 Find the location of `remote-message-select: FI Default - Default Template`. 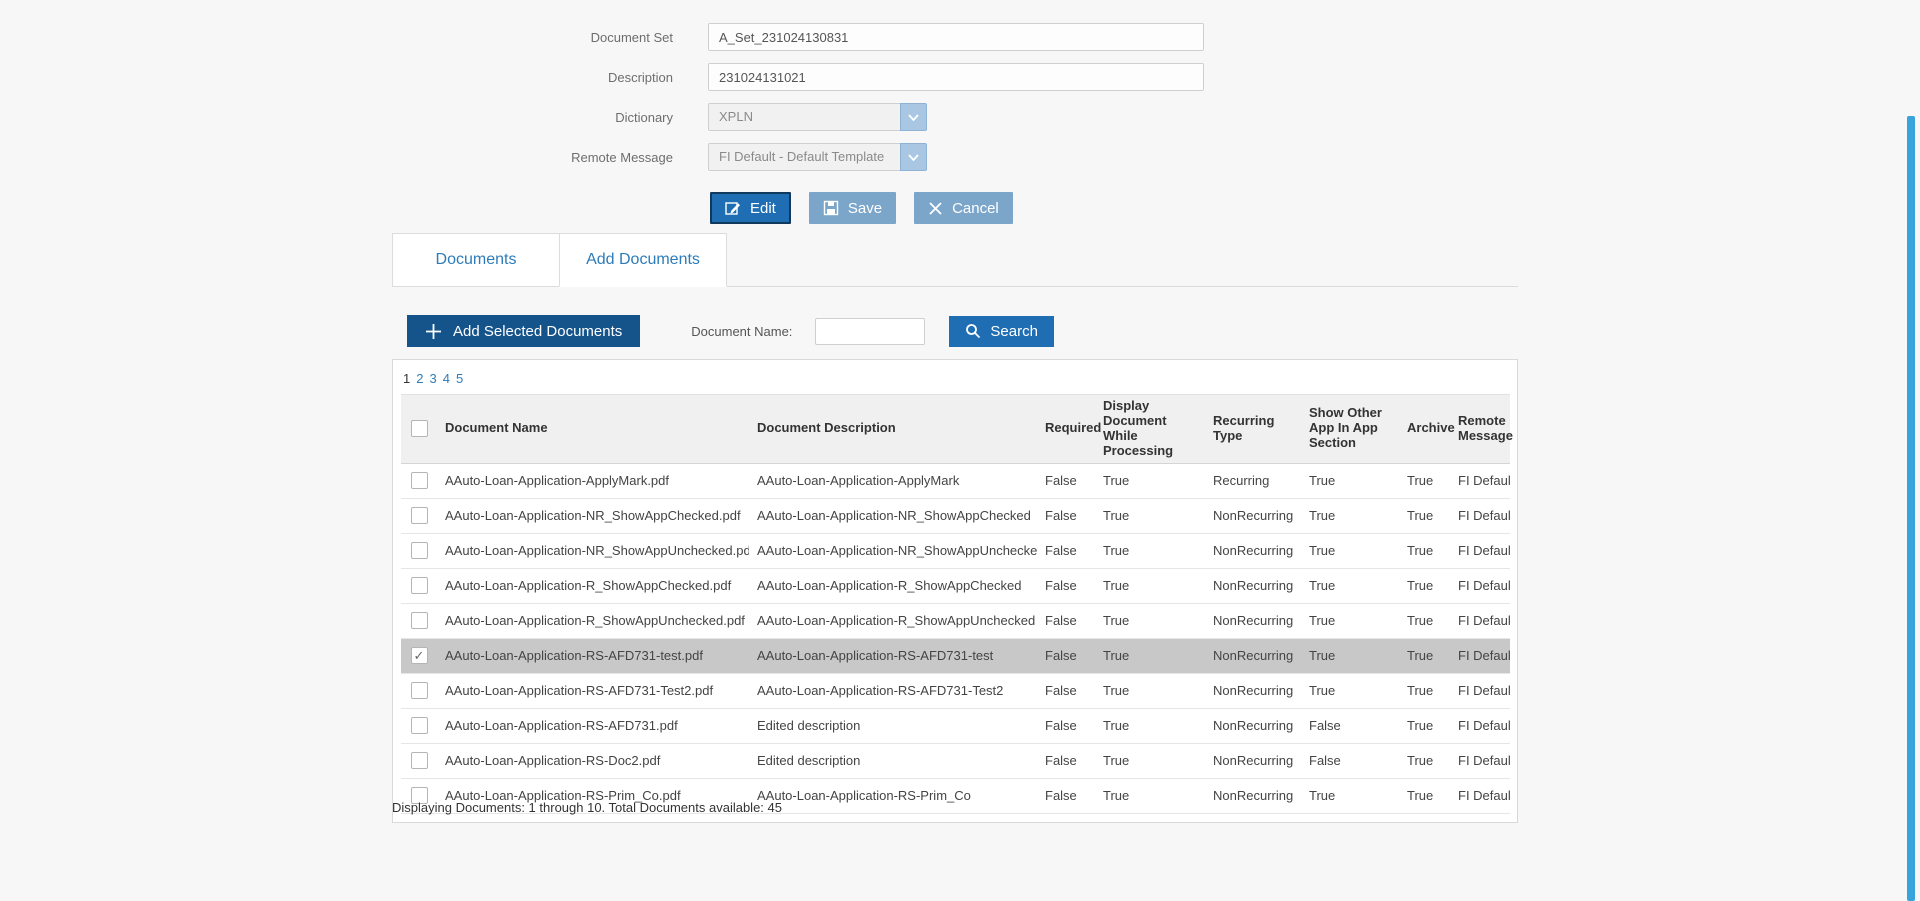

remote-message-select: FI Default - Default Template is located at coordinates (817, 157).